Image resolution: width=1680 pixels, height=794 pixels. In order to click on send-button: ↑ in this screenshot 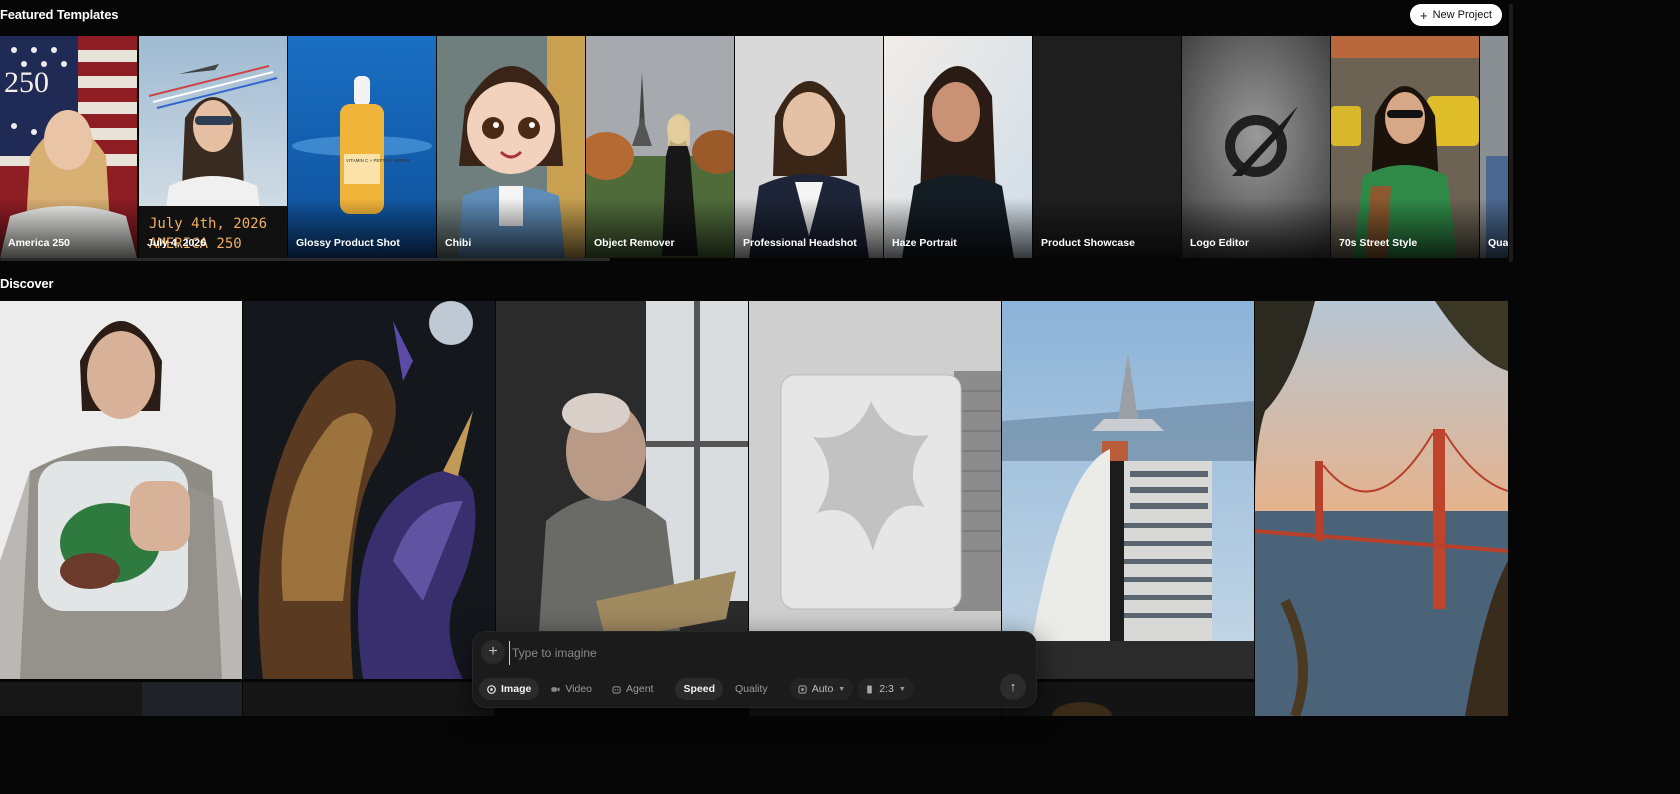, I will do `click(1013, 687)`.